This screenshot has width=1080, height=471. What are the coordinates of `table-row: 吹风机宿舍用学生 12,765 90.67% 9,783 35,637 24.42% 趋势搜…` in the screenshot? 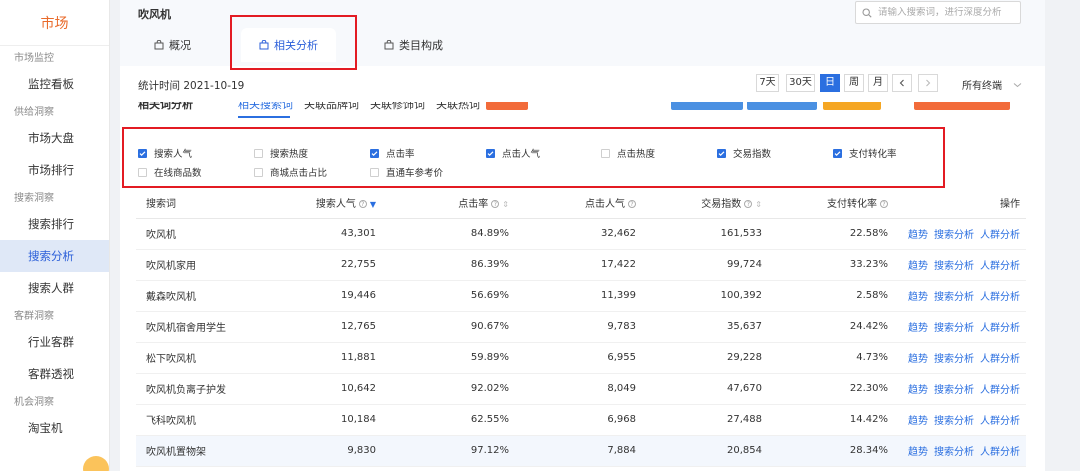 It's located at (581, 327).